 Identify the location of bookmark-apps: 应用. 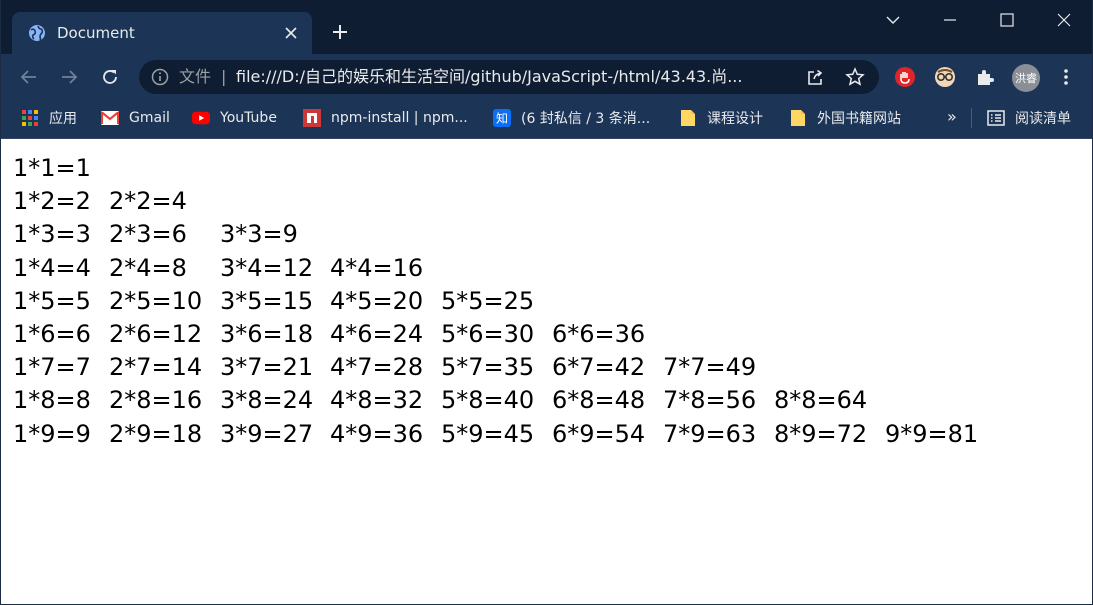
(49, 118).